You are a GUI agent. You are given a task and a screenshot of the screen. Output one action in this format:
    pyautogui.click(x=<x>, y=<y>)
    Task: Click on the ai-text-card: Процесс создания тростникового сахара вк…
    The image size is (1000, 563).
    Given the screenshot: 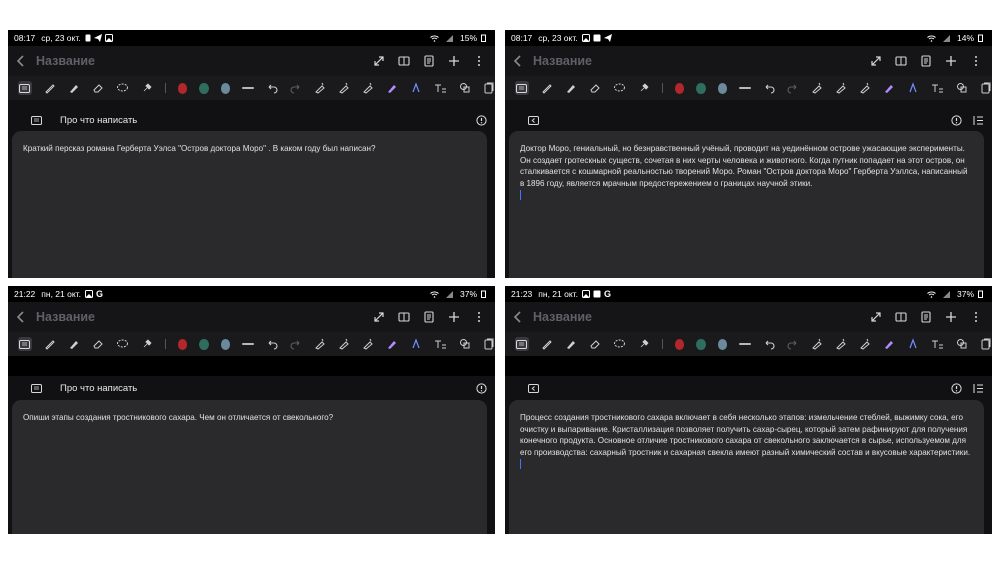 What is the action you would take?
    pyautogui.click(x=746, y=467)
    